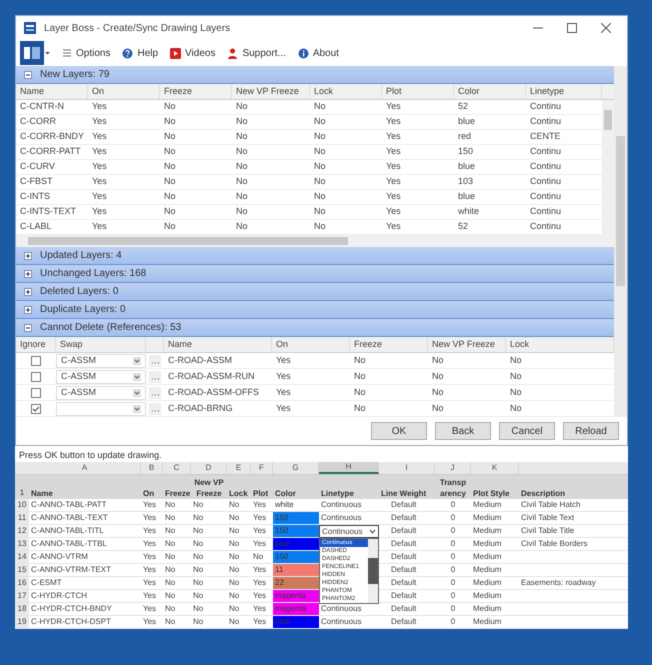 The width and height of the screenshot is (652, 665). I want to click on section-header: Deleted Layers: 0, so click(315, 292).